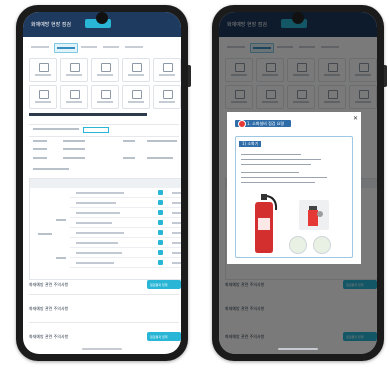 The height and width of the screenshot is (368, 390). I want to click on close-icon: ✕, so click(355, 118).